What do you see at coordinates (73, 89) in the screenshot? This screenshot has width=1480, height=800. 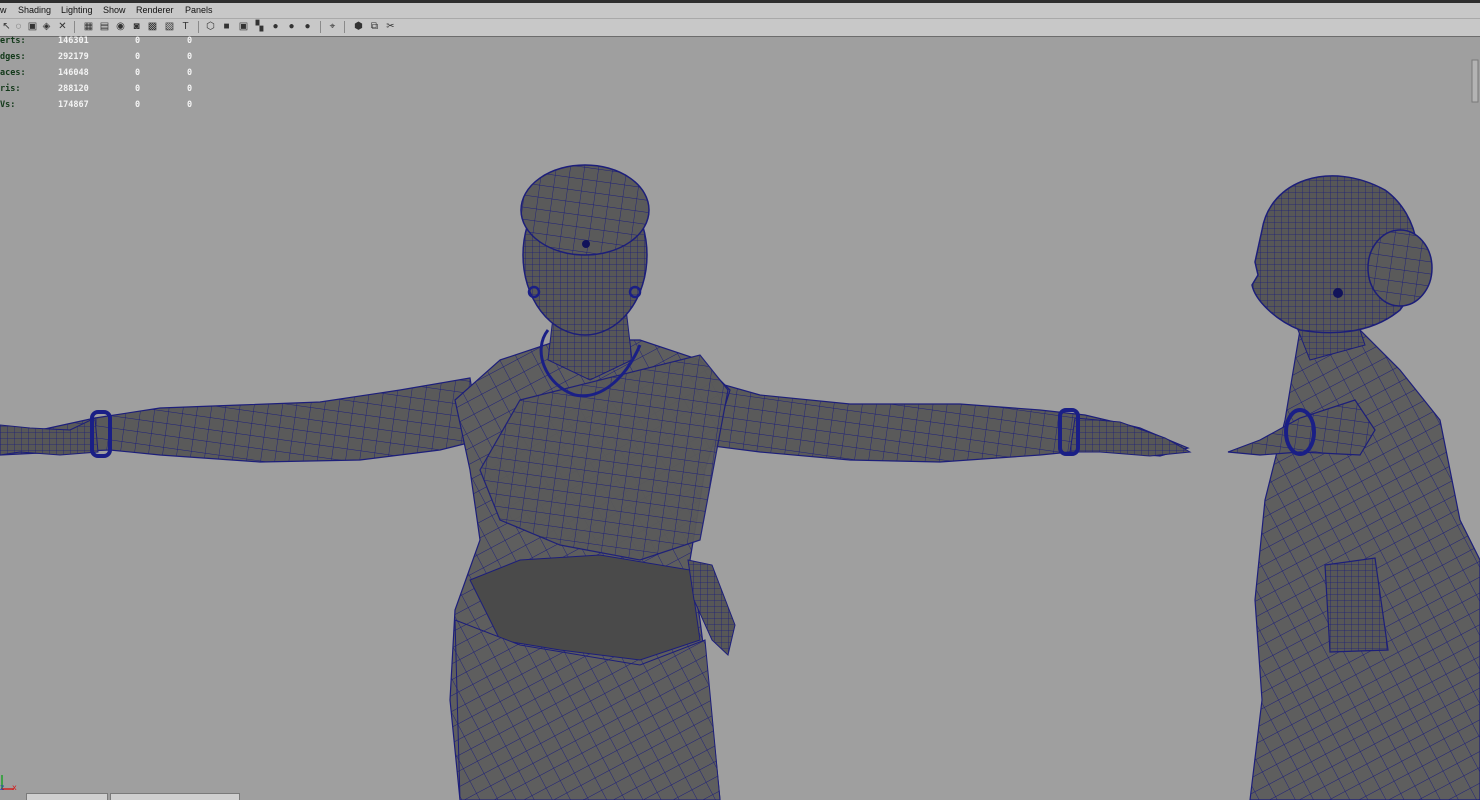 I see `hud-value: 288120` at bounding box center [73, 89].